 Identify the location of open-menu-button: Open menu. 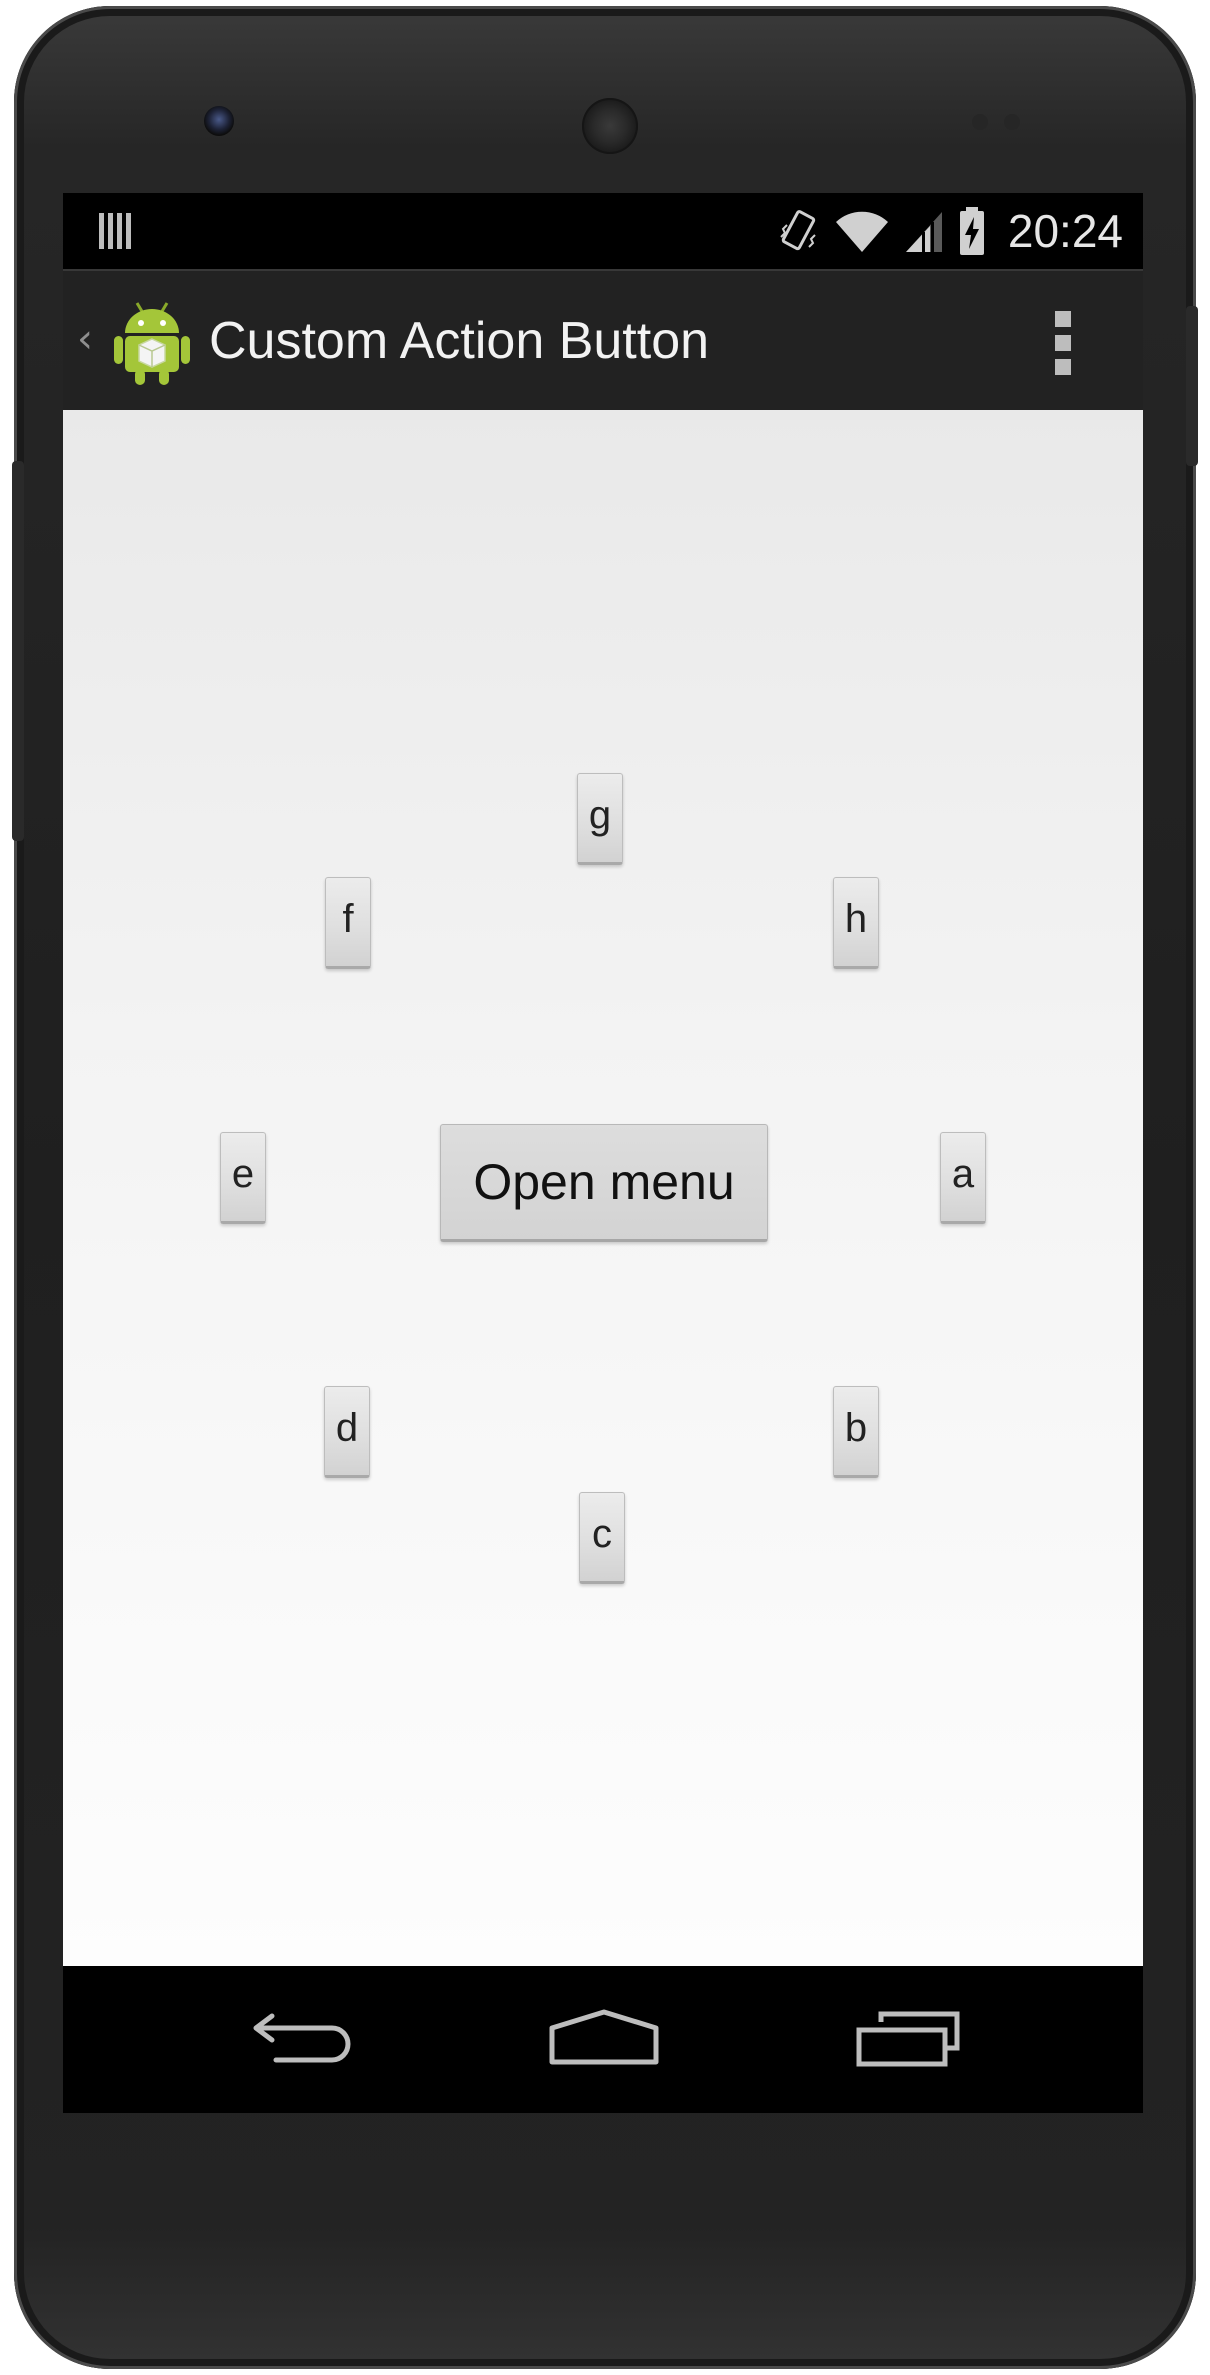
(604, 1183).